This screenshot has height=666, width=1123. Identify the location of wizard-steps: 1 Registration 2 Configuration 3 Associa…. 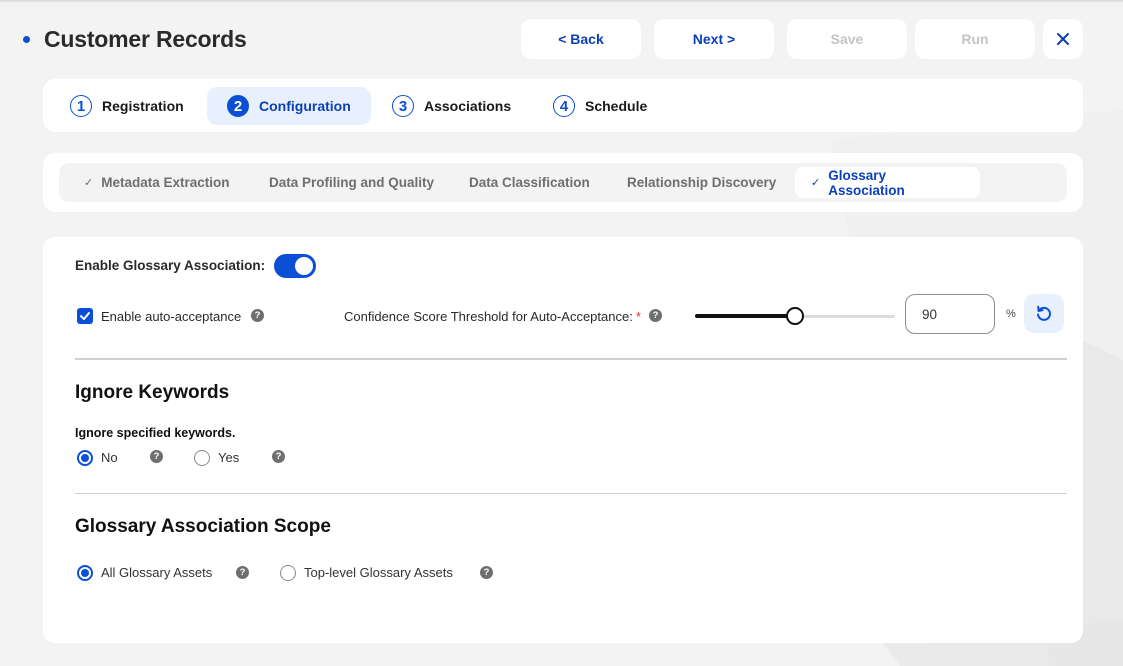
(563, 105).